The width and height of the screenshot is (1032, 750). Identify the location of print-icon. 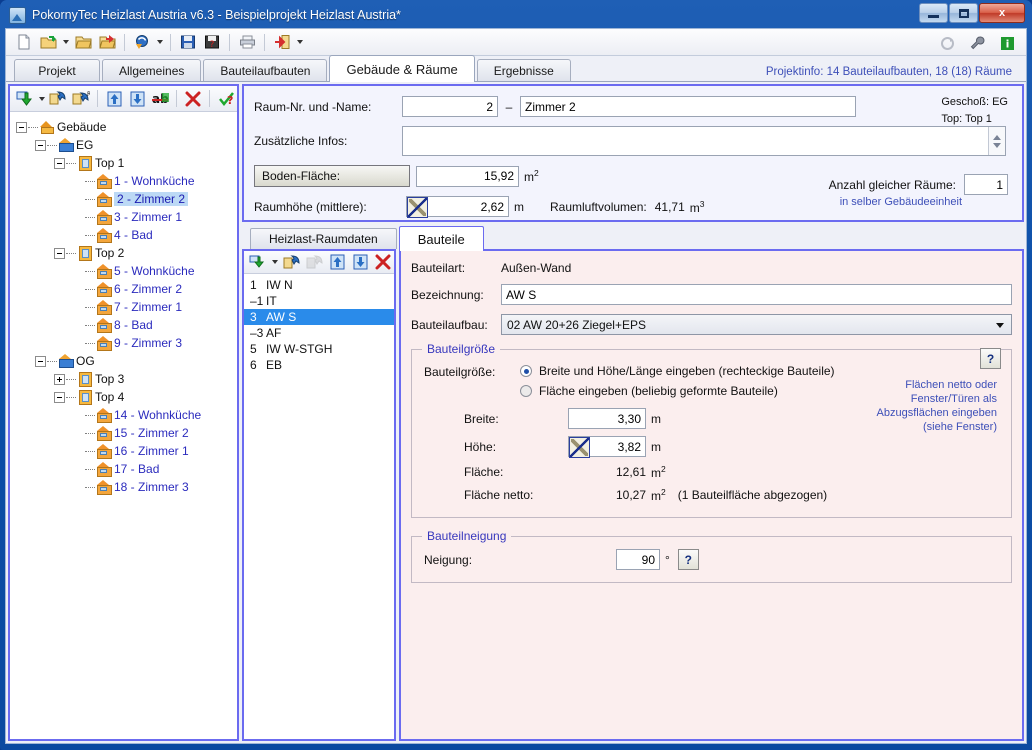
(247, 42).